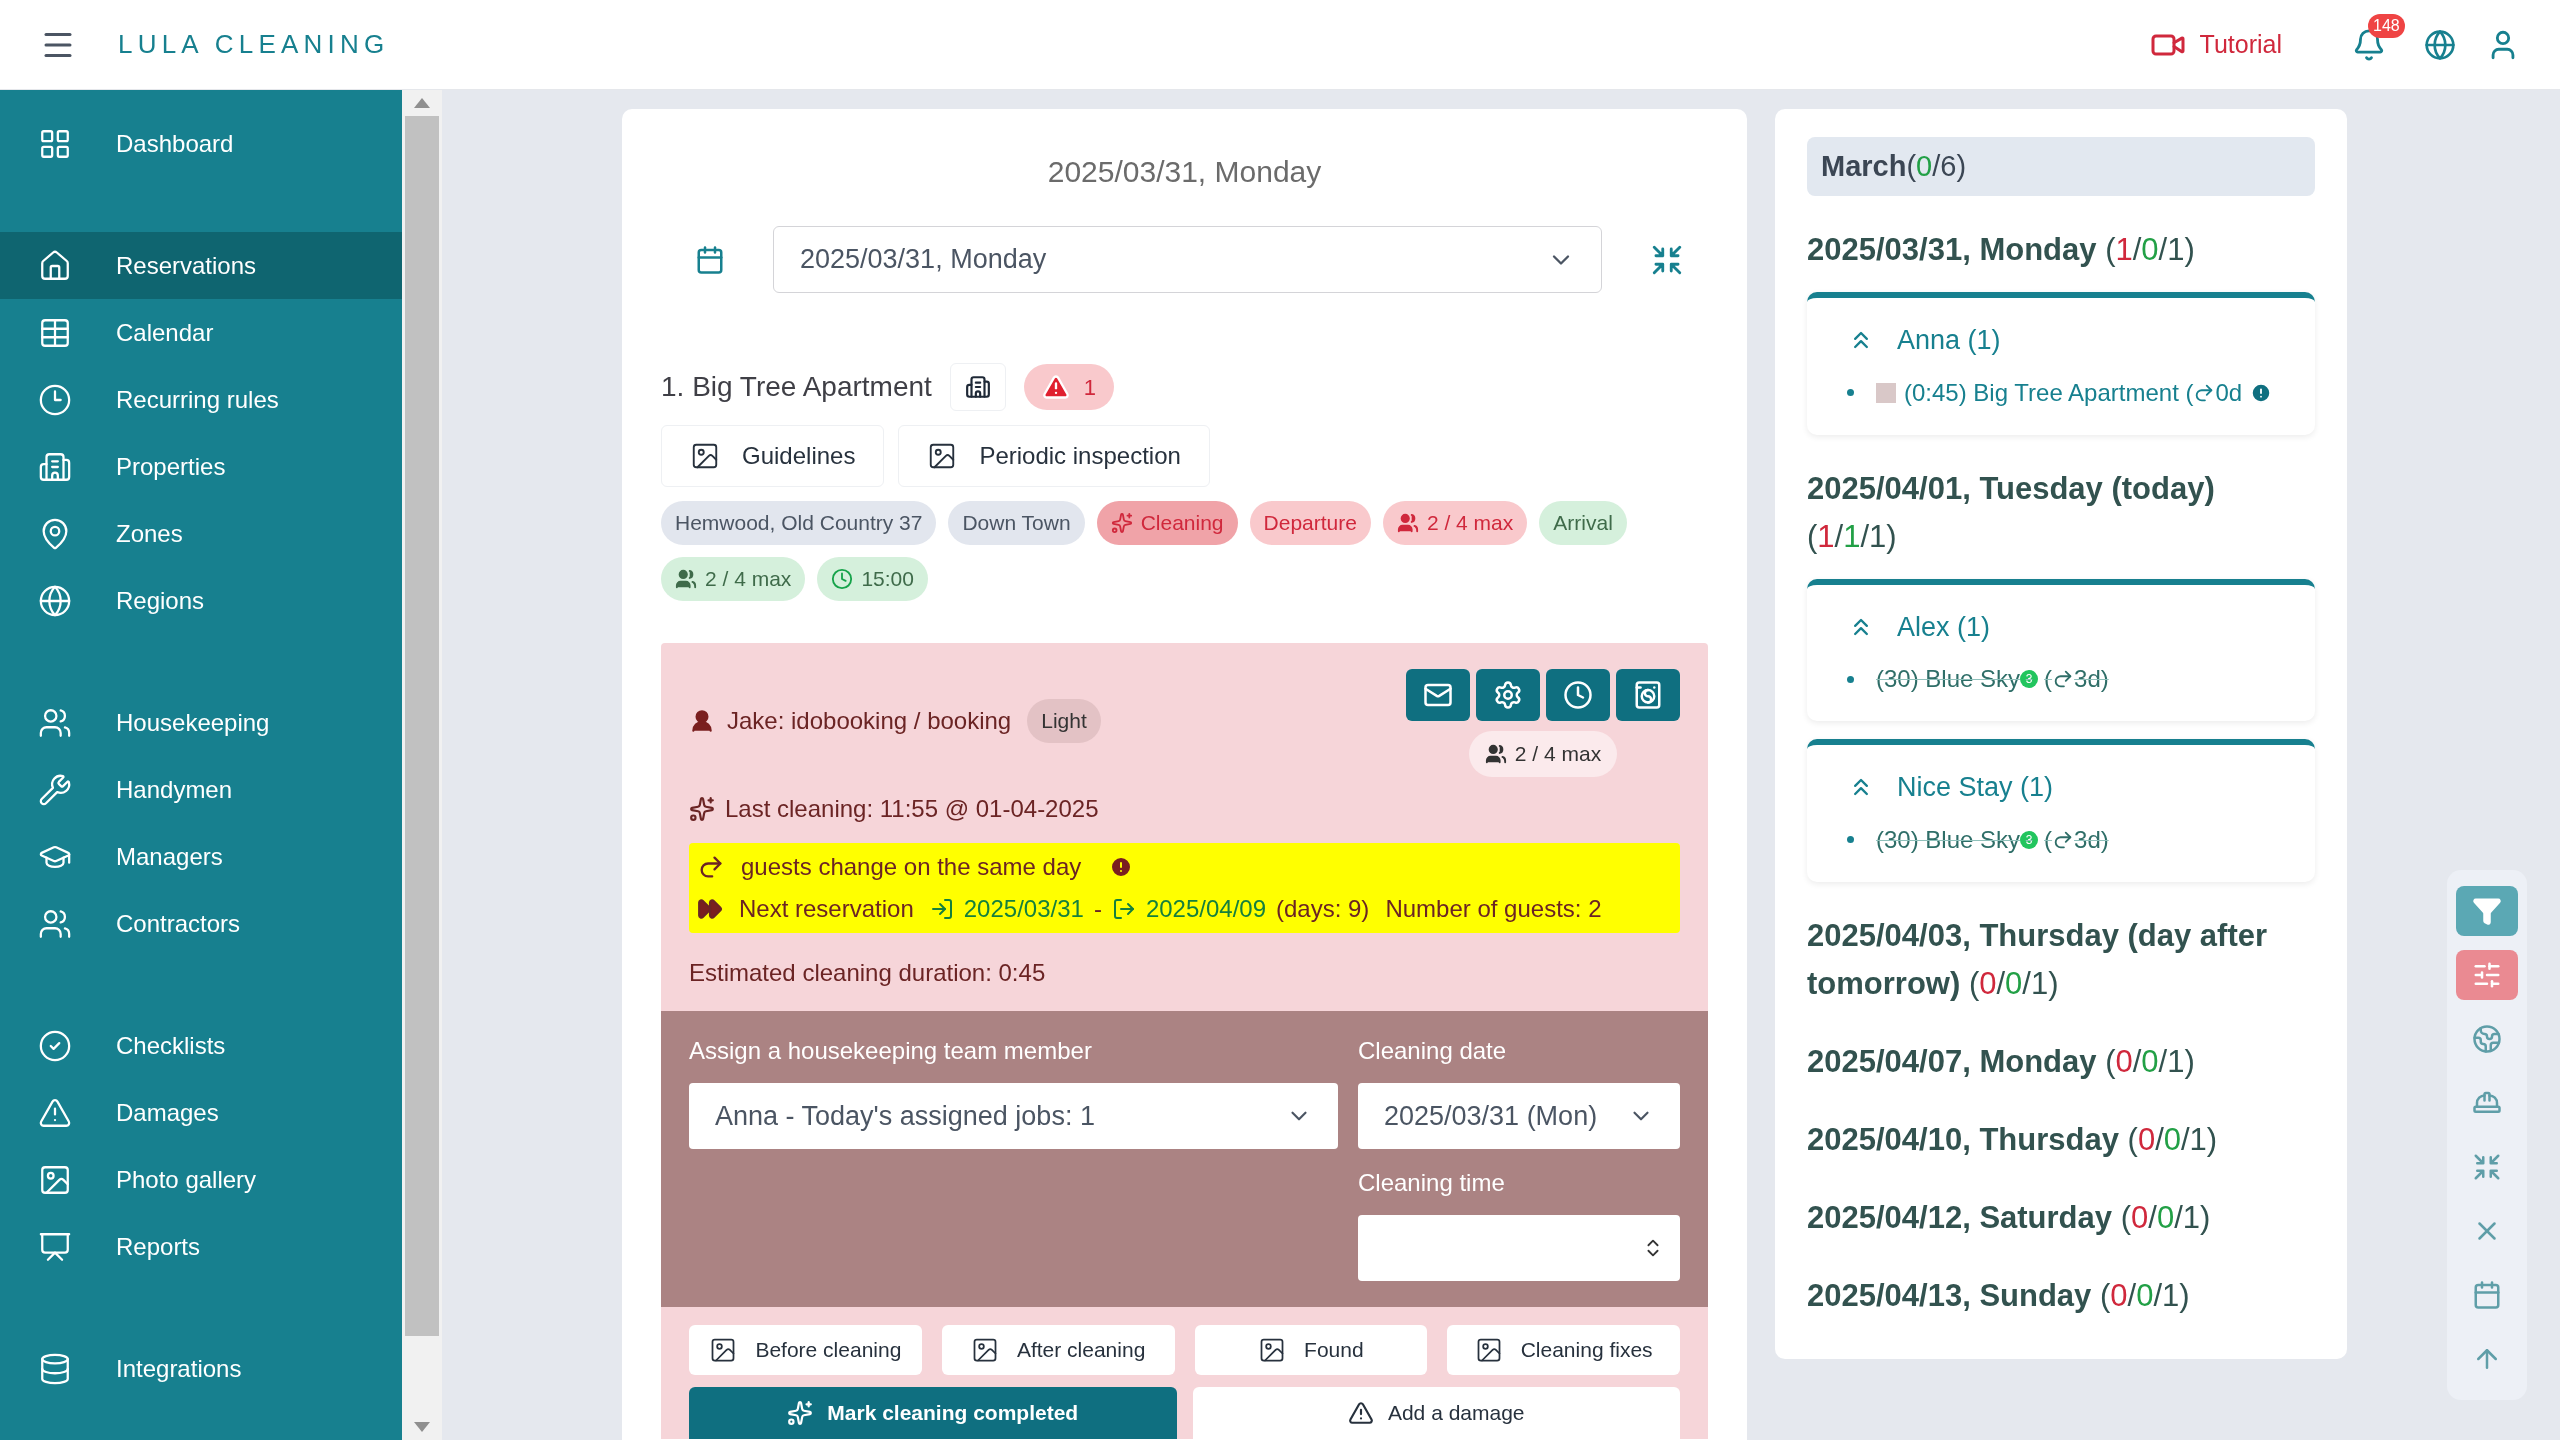 The width and height of the screenshot is (2560, 1440). I want to click on tag: 2 / 4 max, so click(1455, 523).